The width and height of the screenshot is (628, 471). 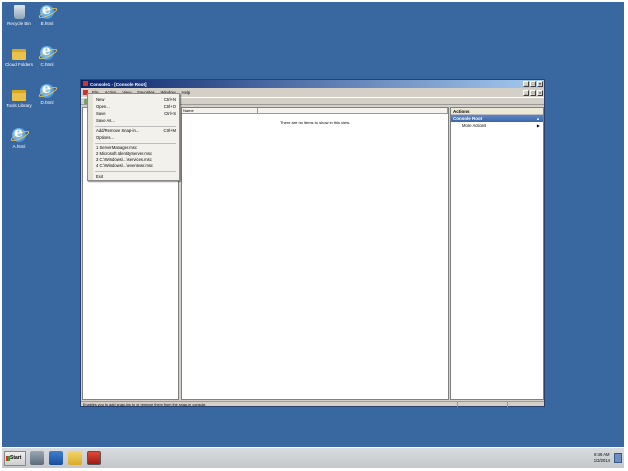 What do you see at coordinates (170, 99) in the screenshot?
I see `menu-item-shortcut: Ctrl+N` at bounding box center [170, 99].